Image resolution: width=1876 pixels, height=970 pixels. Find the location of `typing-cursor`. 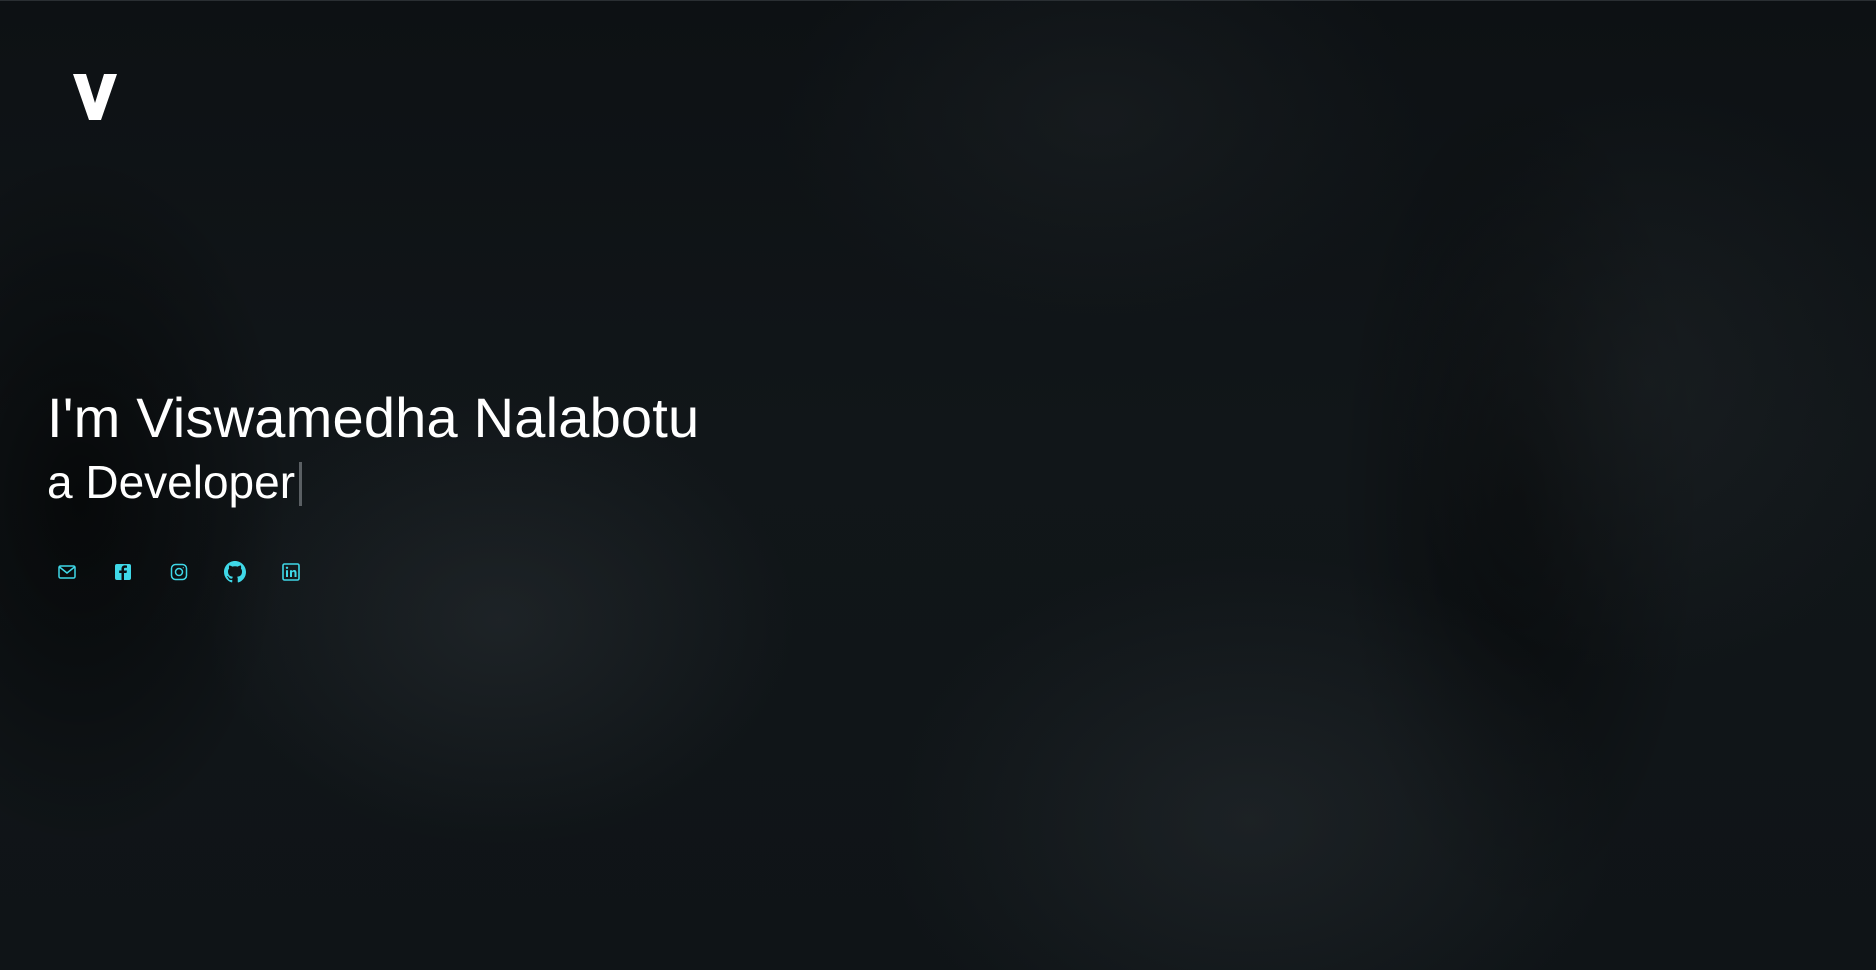

typing-cursor is located at coordinates (301, 484).